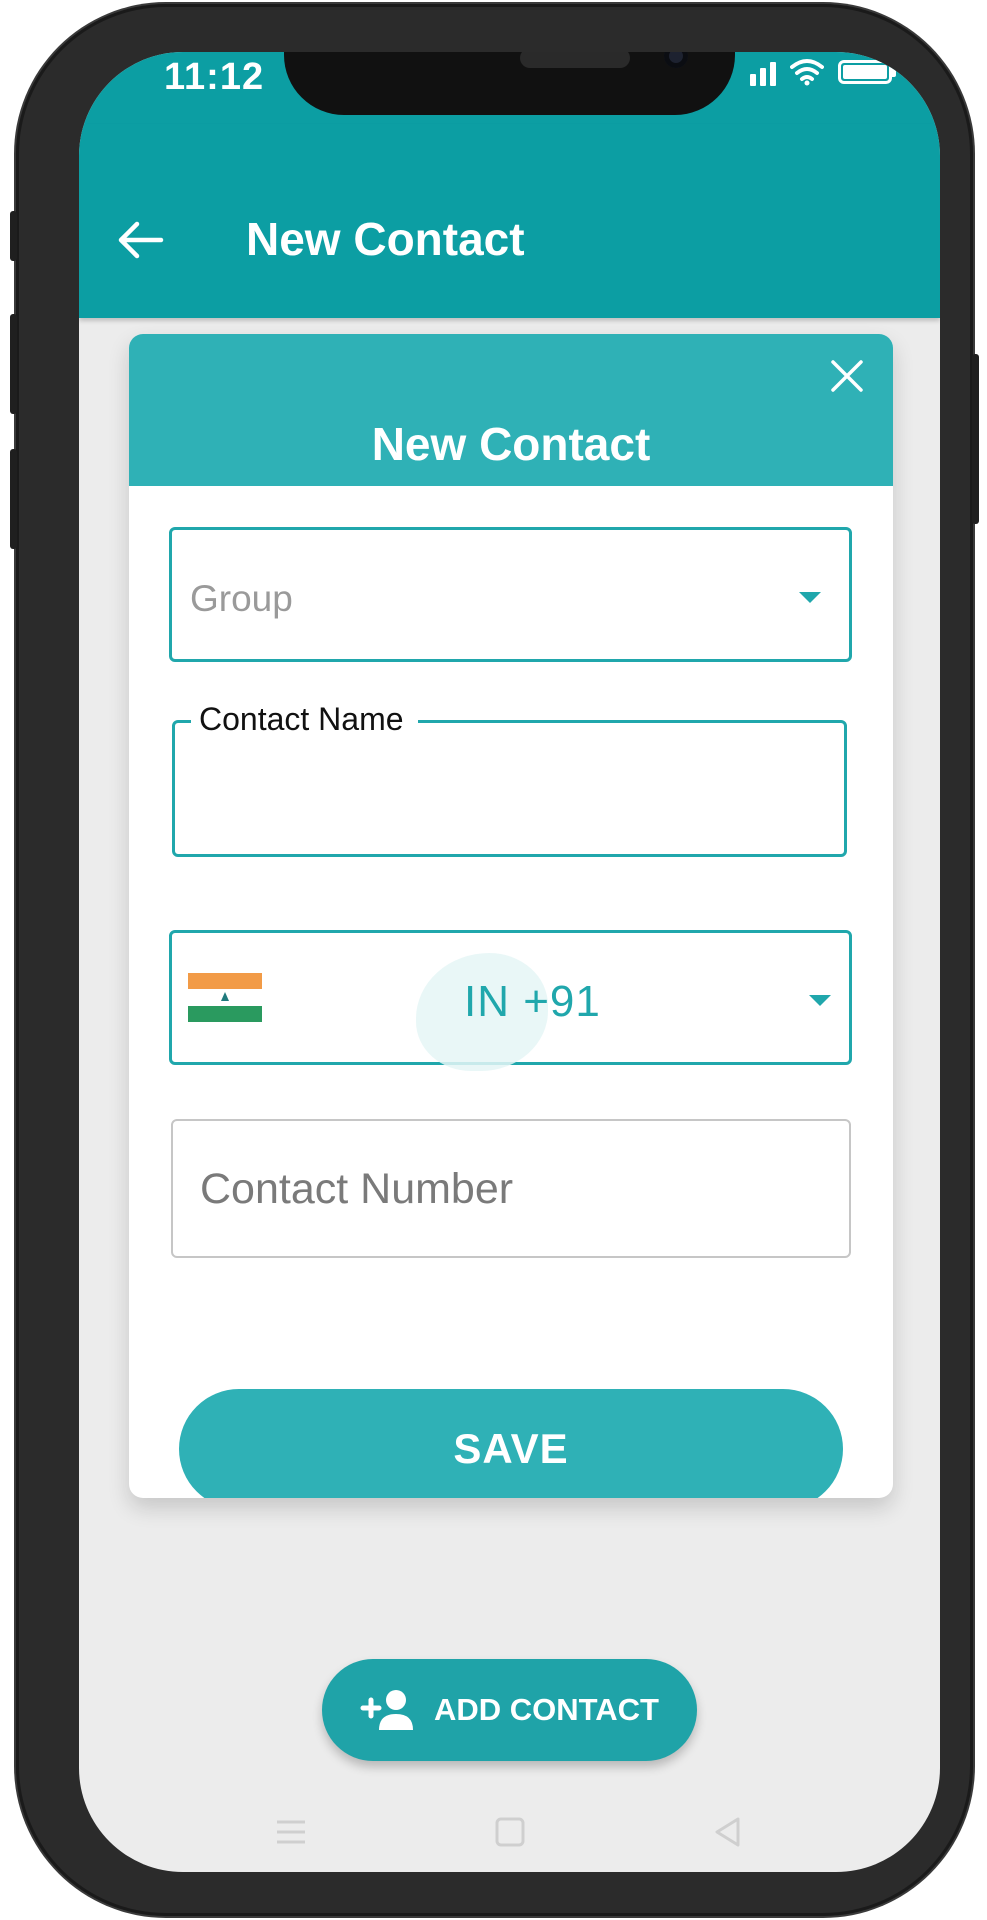 This screenshot has height=1920, width=987. I want to click on contact-name-label: Contact Name, so click(304, 719).